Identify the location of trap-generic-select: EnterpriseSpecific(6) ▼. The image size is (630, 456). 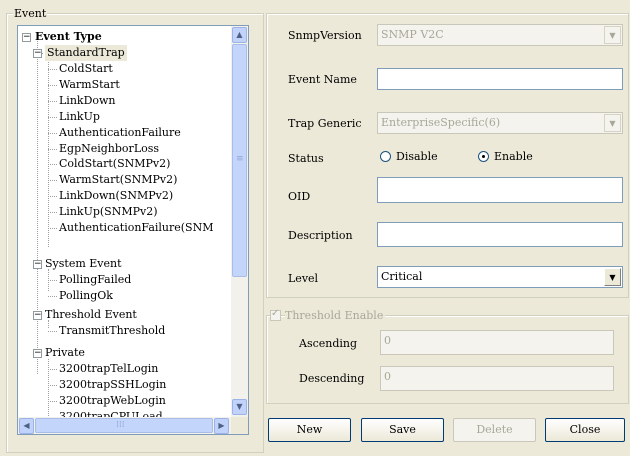
(500, 123).